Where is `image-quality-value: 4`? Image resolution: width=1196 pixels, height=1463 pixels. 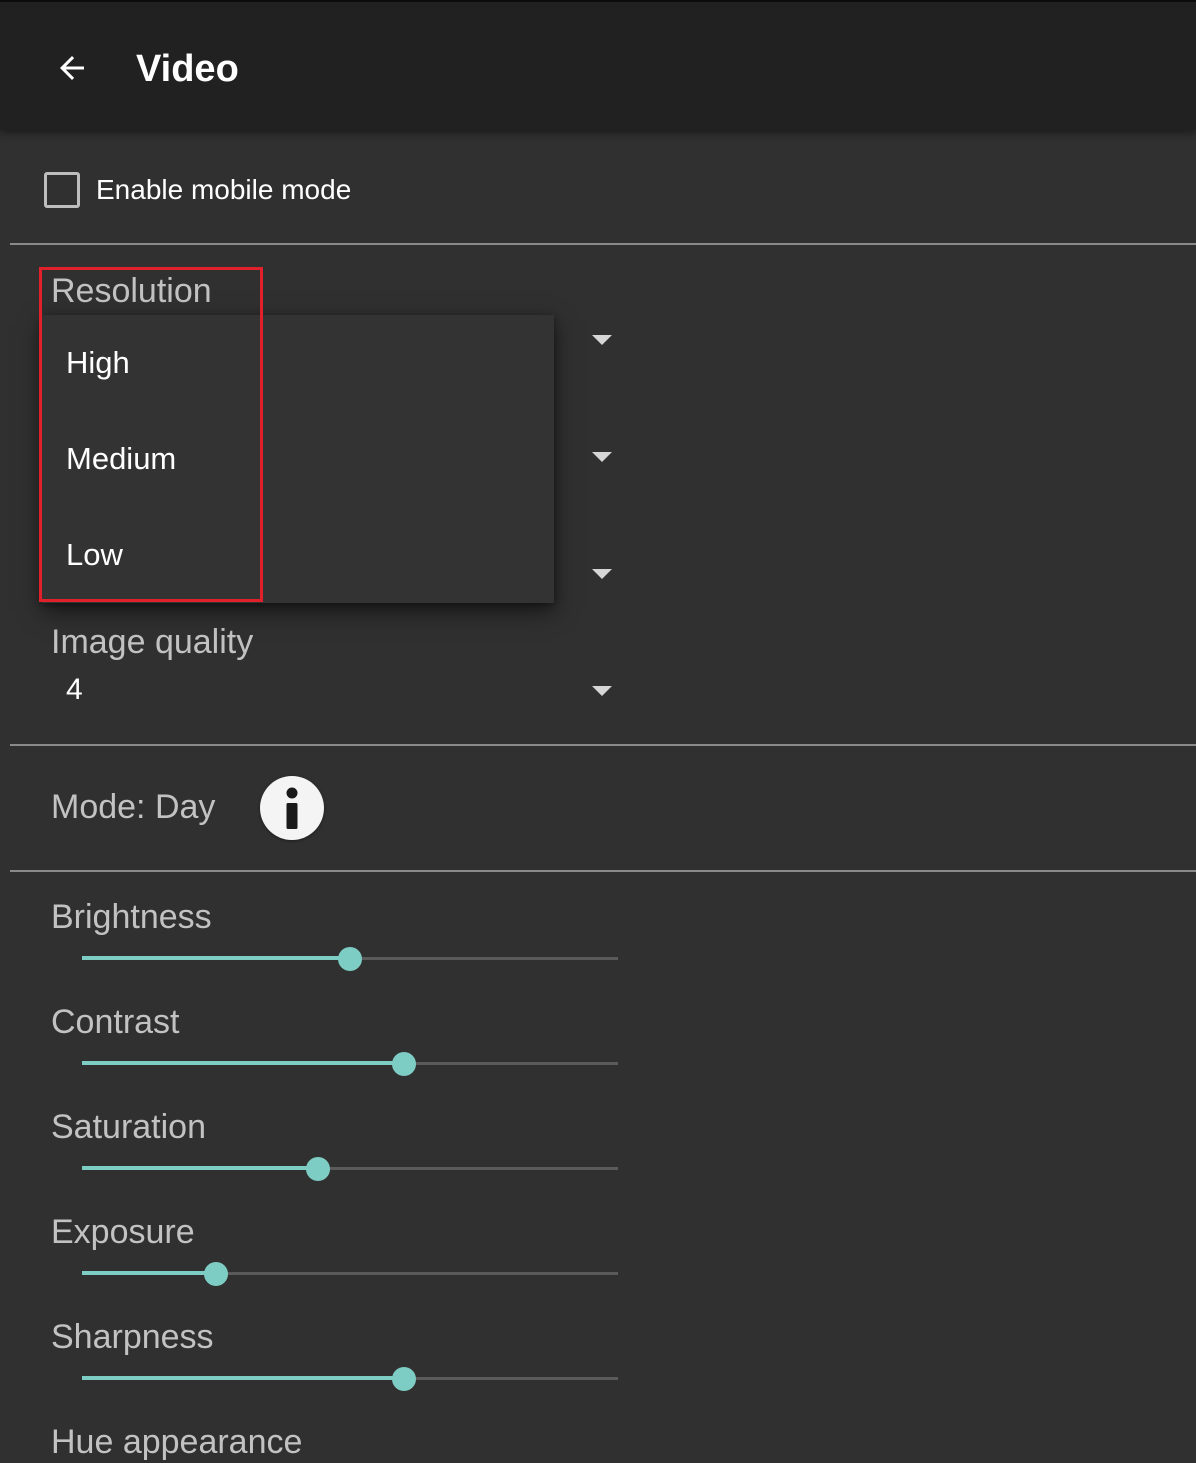
image-quality-value: 4 is located at coordinates (74, 690).